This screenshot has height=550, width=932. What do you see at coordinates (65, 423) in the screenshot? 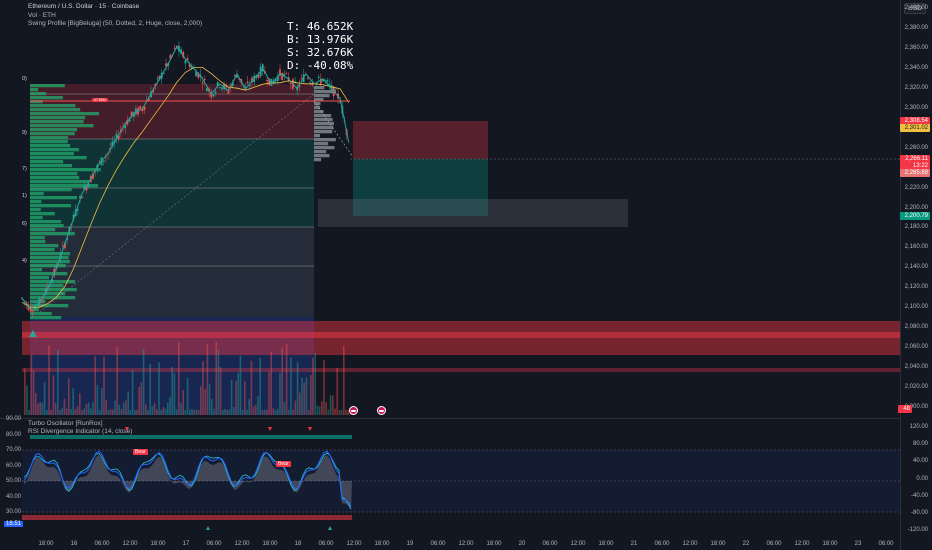
I see `oscillator-title: Turbo Oscillator [RunRox]` at bounding box center [65, 423].